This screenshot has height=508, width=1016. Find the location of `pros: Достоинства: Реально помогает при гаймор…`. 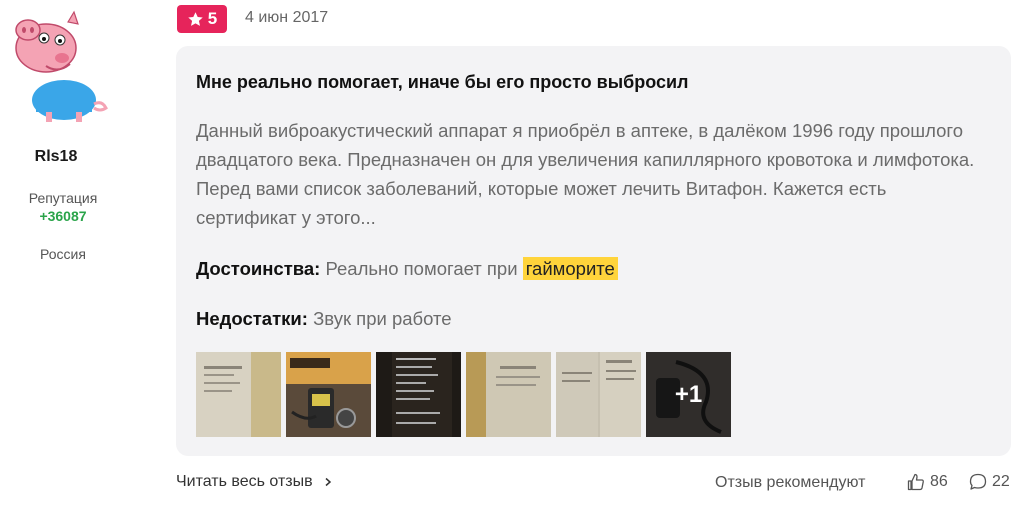

pros: Достоинства: Реально помогает при гаймор… is located at coordinates (407, 268).